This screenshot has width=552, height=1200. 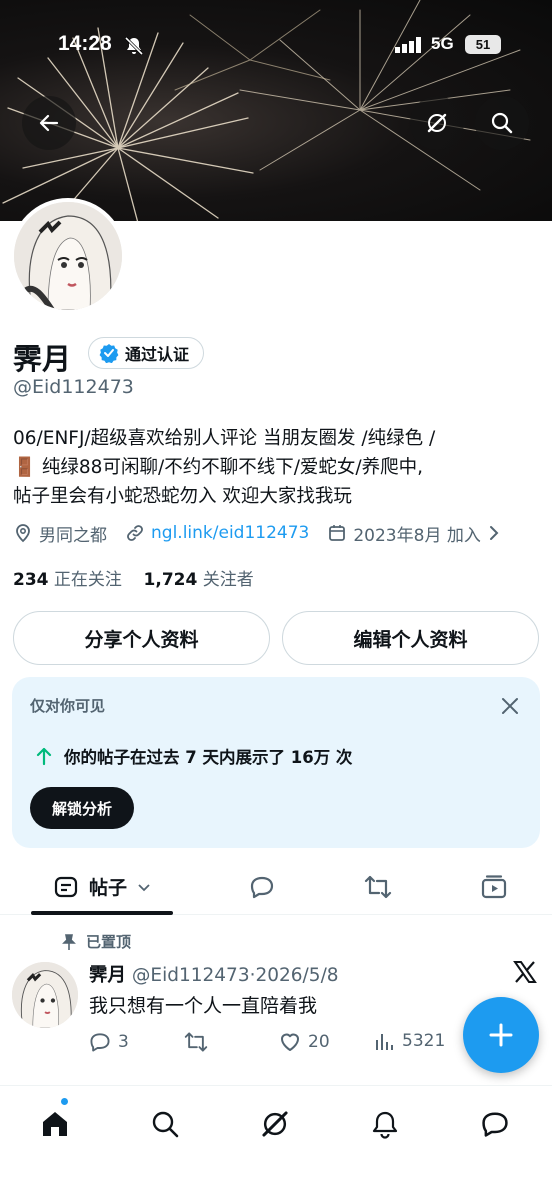 I want to click on profile-link: ngl.link/eid112473, so click(x=217, y=533).